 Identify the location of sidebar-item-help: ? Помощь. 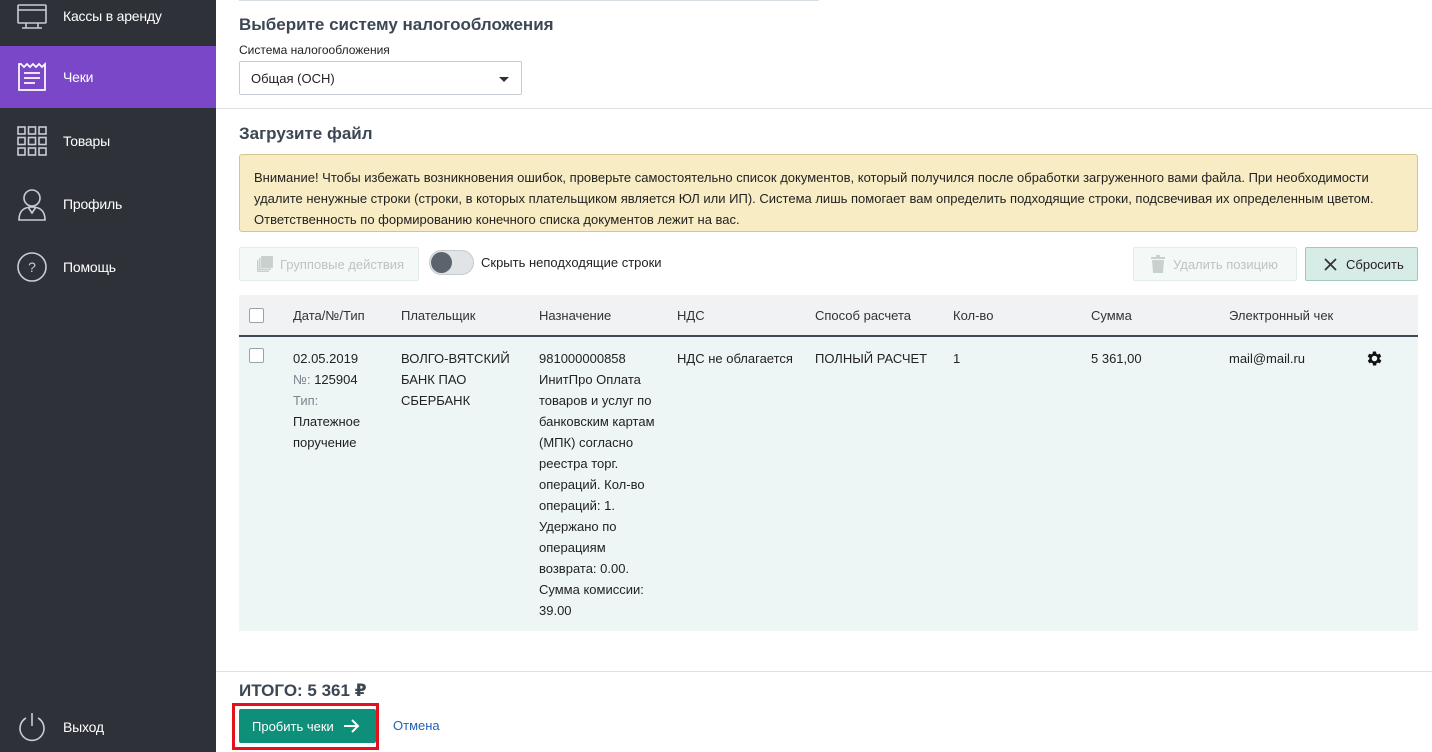
(108, 267).